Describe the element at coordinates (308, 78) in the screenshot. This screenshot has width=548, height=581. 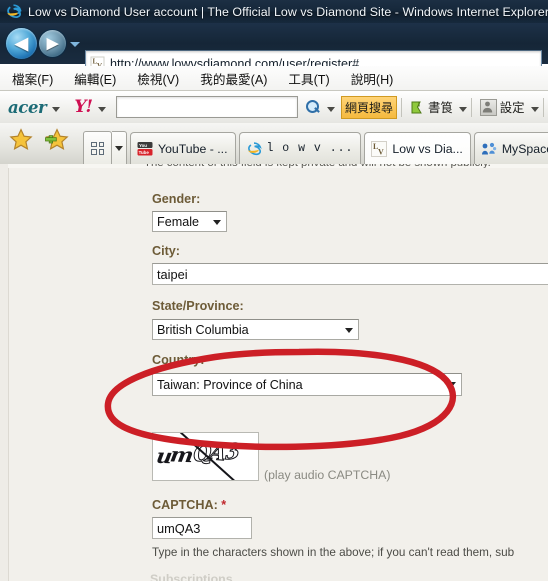
I see `menu-tools: 工具(T)` at that location.